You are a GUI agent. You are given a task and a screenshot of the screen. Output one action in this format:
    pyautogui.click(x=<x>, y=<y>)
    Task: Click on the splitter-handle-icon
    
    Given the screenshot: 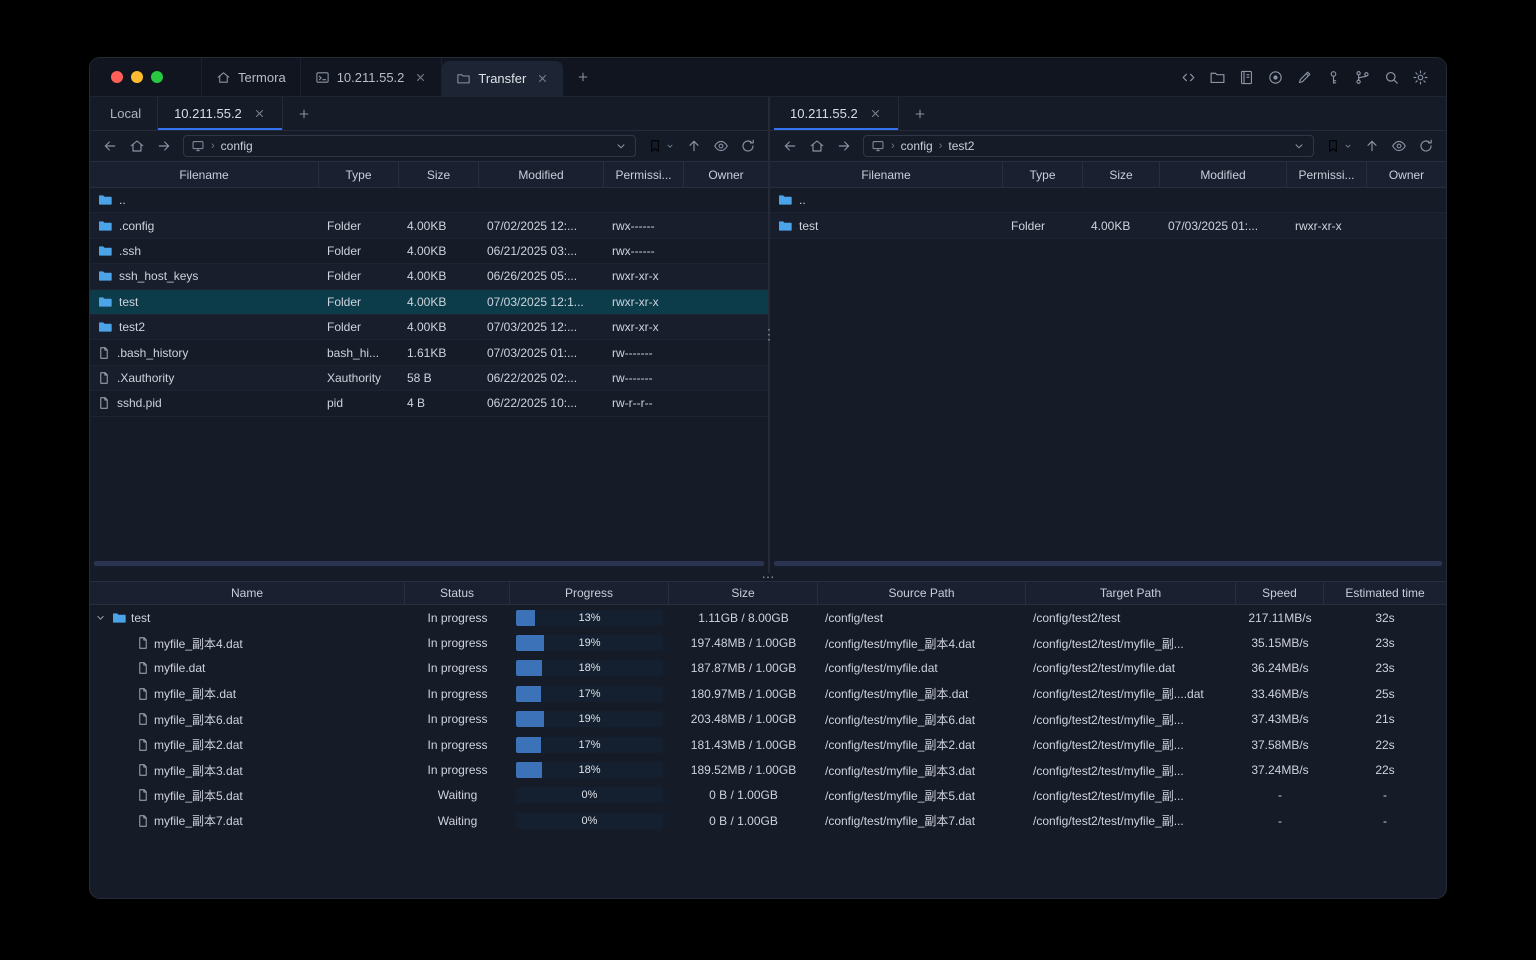 What is the action you would take?
    pyautogui.click(x=768, y=576)
    